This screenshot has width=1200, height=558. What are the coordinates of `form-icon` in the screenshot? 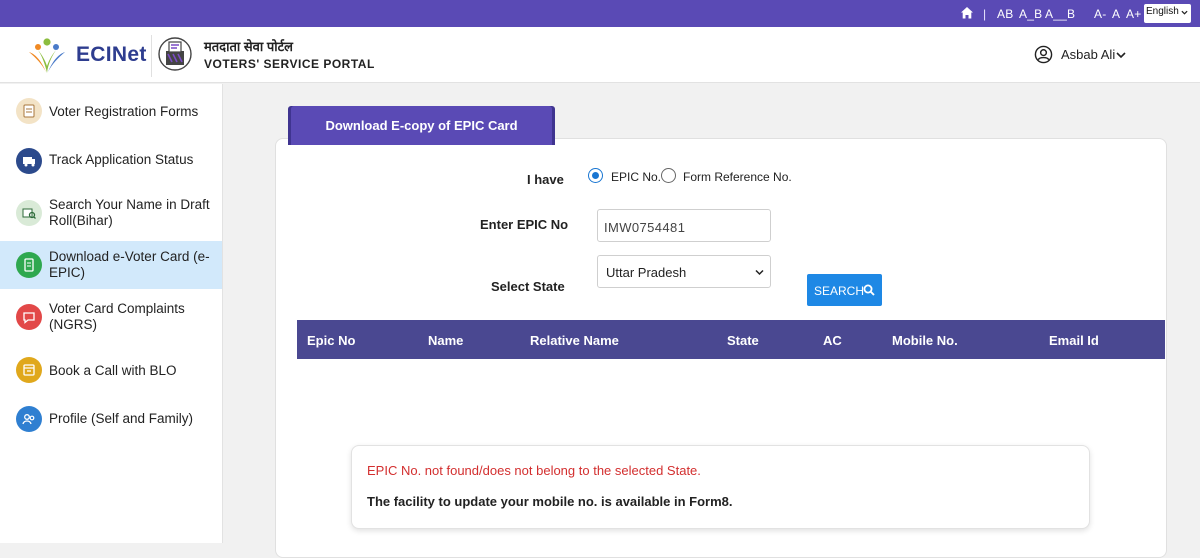 It's located at (29, 111).